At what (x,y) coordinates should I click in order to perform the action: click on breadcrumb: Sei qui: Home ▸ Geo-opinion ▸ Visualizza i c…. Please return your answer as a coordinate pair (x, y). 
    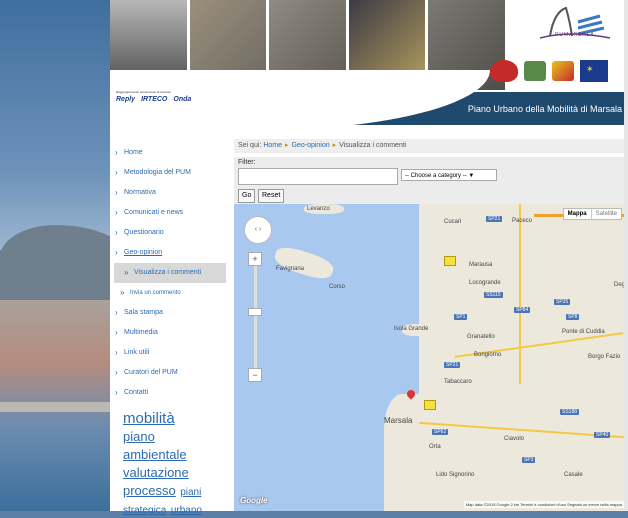
    Looking at the image, I should click on (430, 146).